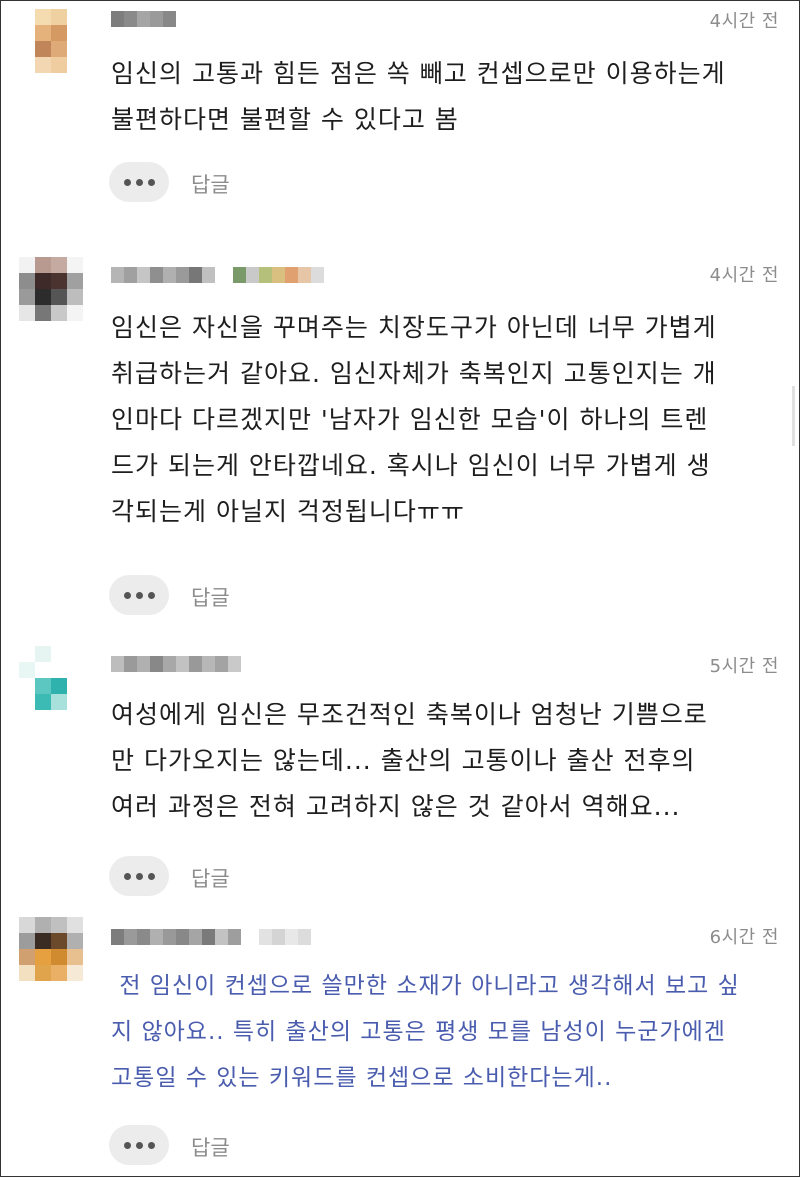 This screenshot has width=800, height=1177. Describe the element at coordinates (793, 416) in the screenshot. I see `scrollbar-thumb` at that location.